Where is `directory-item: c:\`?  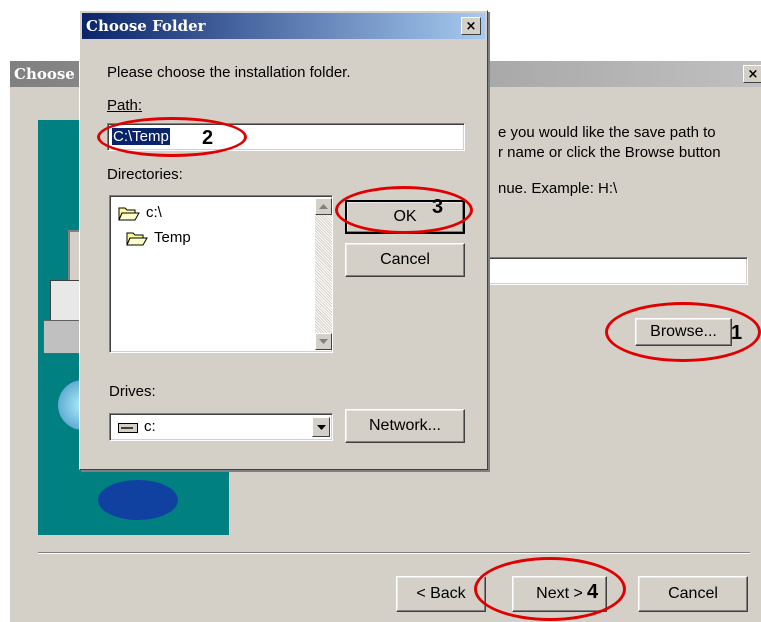
directory-item: c:\ is located at coordinates (140, 212).